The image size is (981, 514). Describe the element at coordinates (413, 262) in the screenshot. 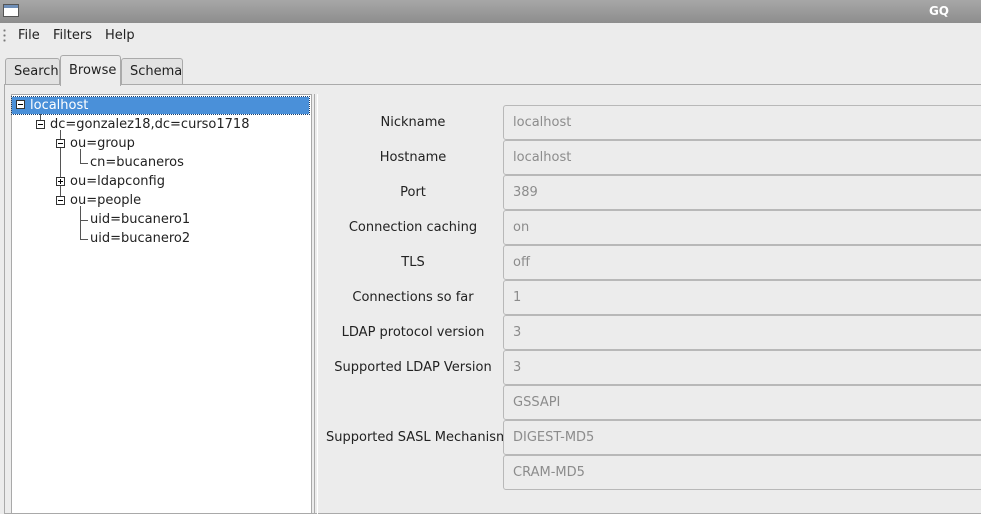

I see `tls-label: TLS` at that location.